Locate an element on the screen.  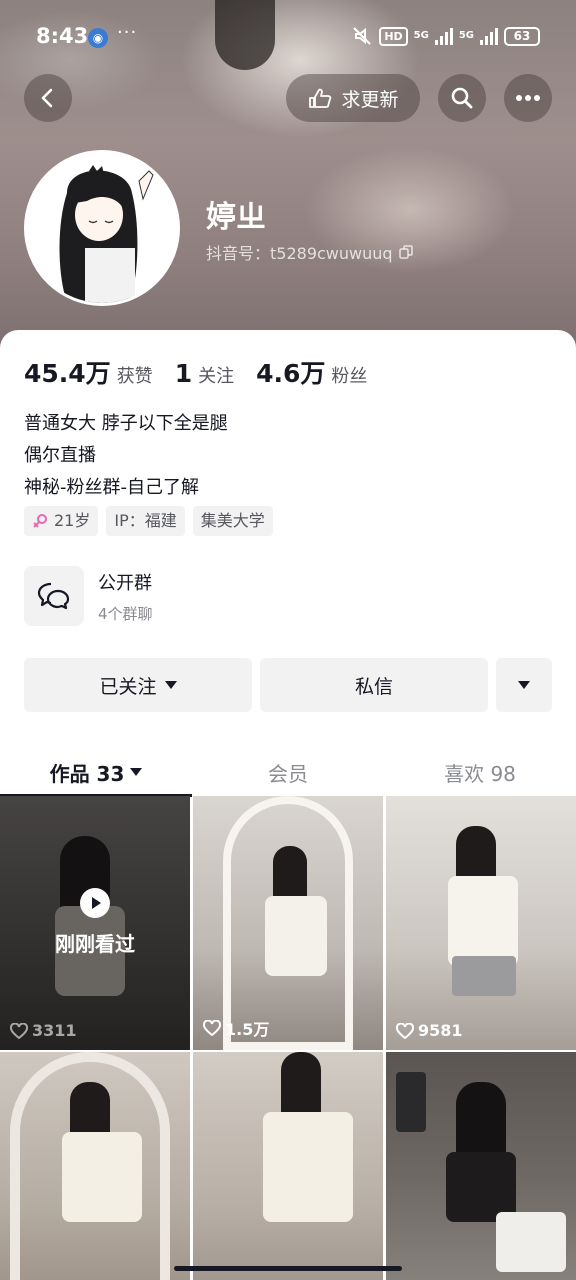
request-update-label: 求更新 is located at coordinates (370, 99).